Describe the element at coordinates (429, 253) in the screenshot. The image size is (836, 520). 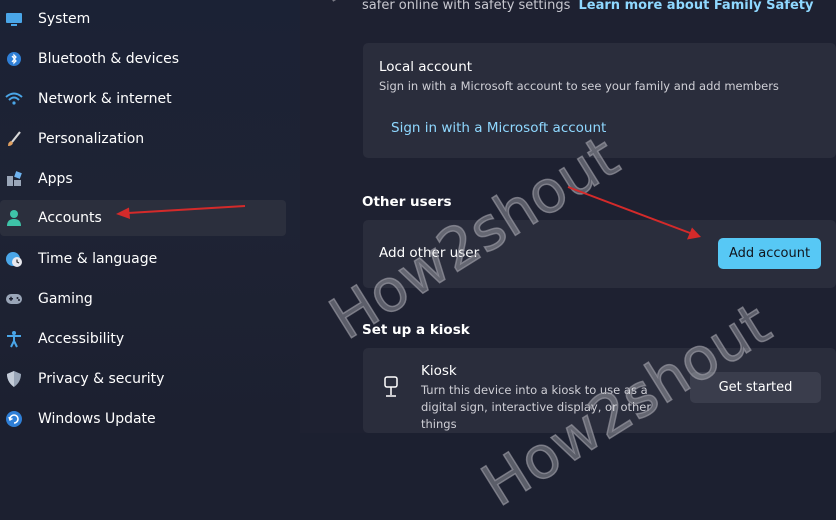
I see `add-other-user-label: Add other user` at that location.